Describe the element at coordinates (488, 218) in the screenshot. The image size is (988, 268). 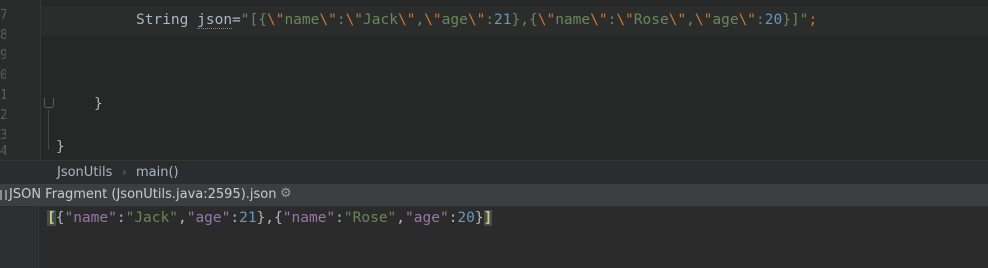
I see `matched-bracket-close: ]` at that location.